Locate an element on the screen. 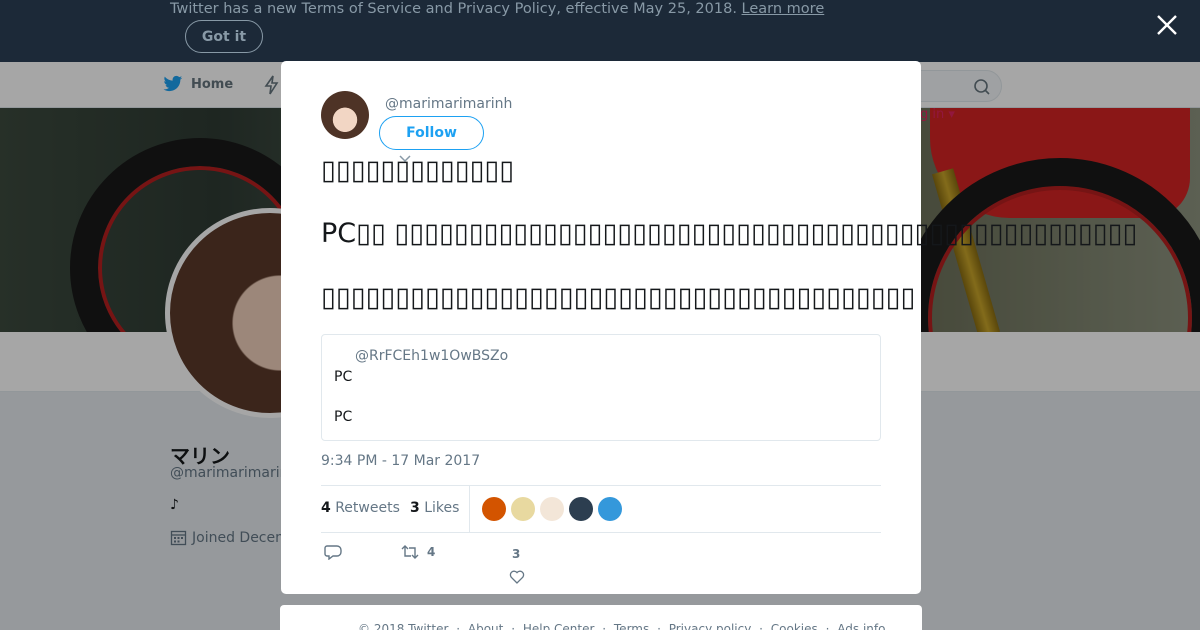  footer-link: Terms is located at coordinates (631, 626).